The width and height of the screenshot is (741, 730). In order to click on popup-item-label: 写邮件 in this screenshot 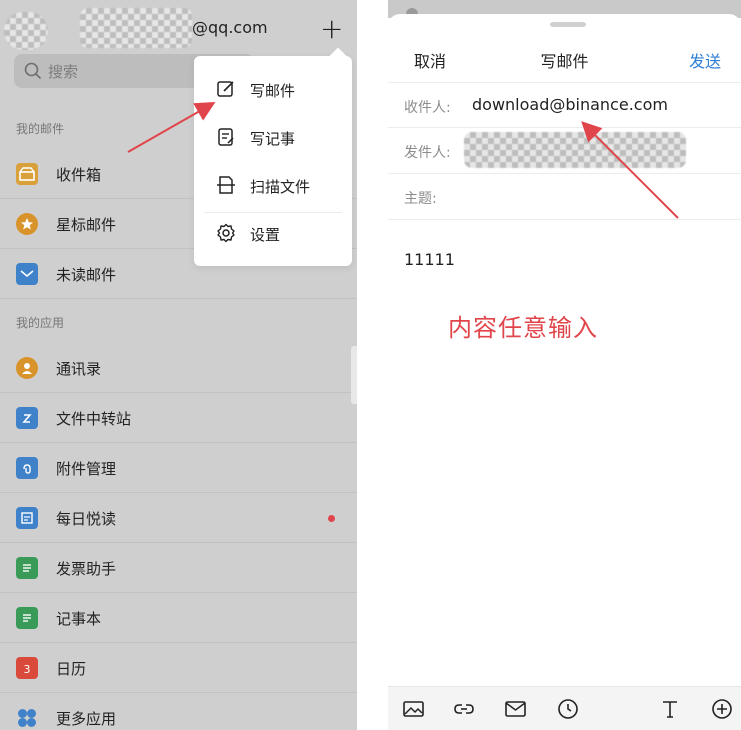, I will do `click(273, 91)`.